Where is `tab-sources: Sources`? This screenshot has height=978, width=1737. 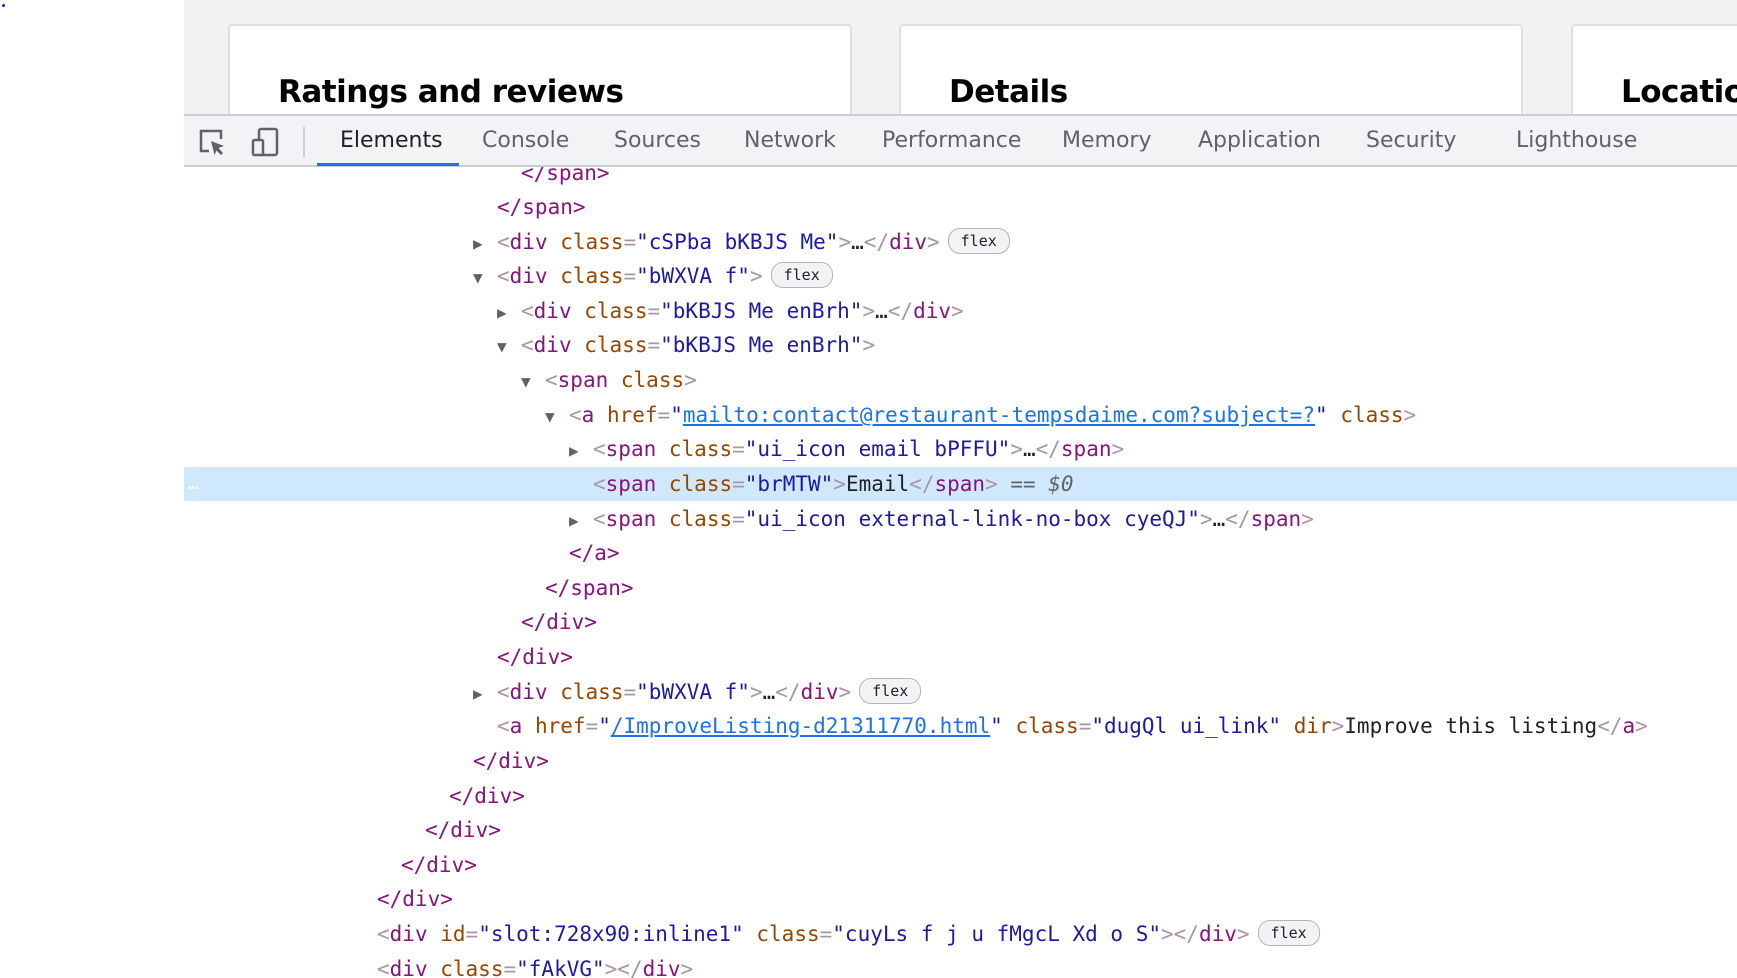
tab-sources: Sources is located at coordinates (657, 140).